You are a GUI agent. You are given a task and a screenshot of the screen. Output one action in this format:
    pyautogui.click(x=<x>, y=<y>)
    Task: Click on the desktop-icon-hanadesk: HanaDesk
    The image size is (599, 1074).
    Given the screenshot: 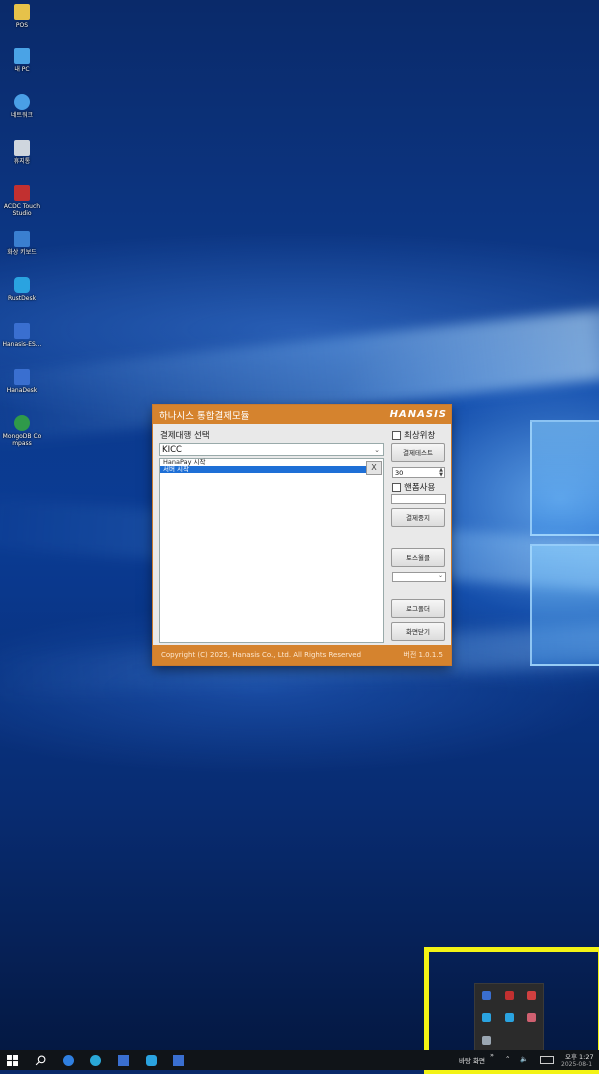 What is the action you would take?
    pyautogui.click(x=22, y=381)
    